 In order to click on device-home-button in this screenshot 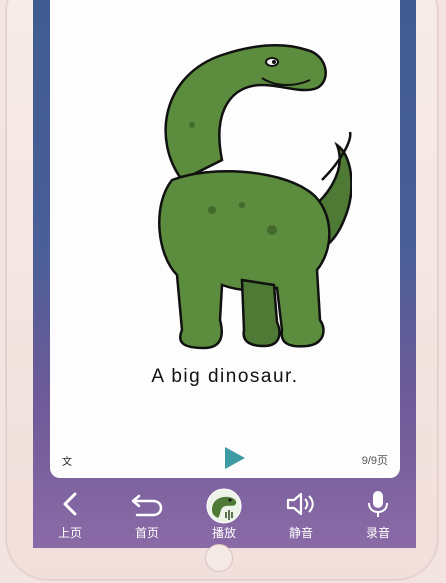, I will do `click(219, 558)`.